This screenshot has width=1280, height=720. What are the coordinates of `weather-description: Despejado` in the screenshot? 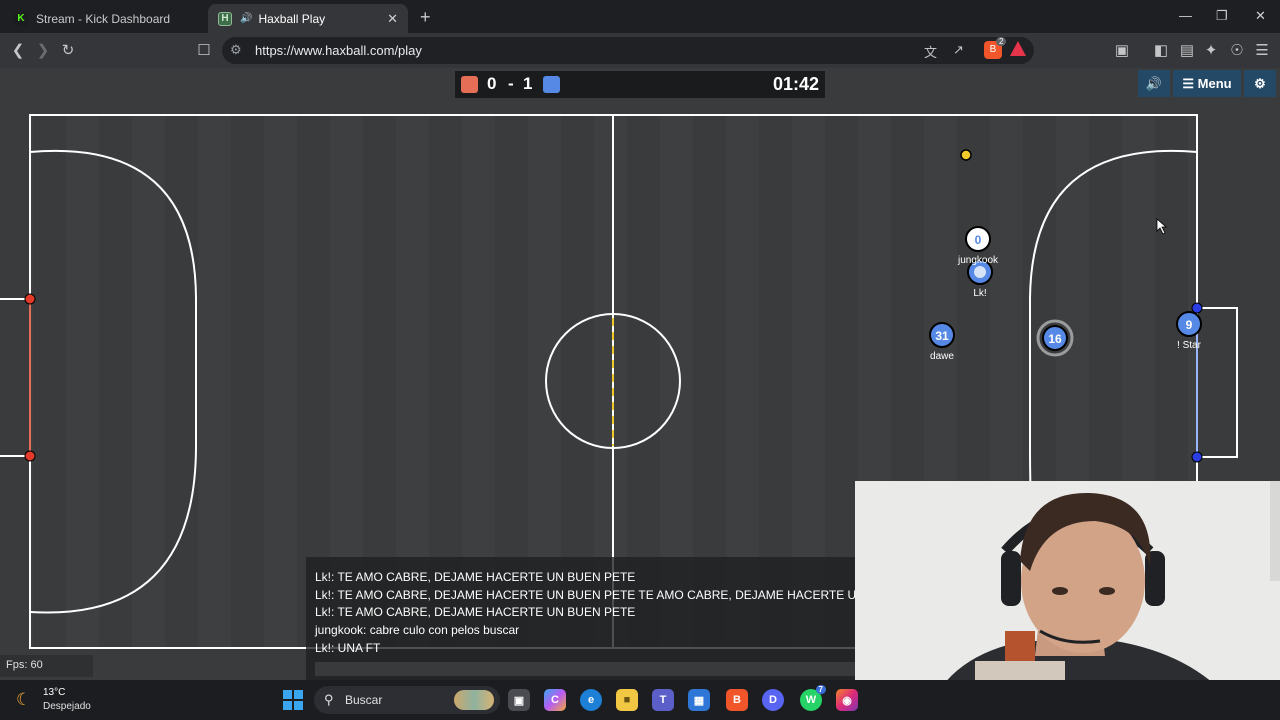 It's located at (67, 706).